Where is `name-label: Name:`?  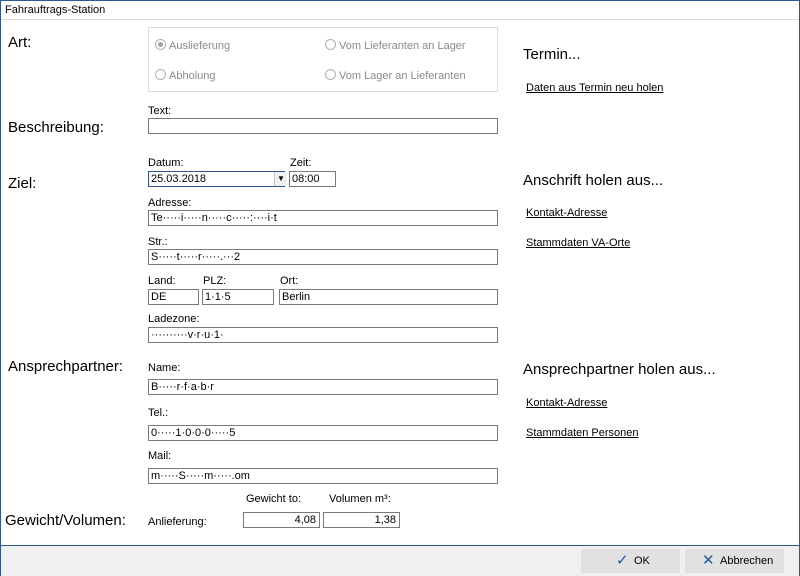 name-label: Name: is located at coordinates (164, 368).